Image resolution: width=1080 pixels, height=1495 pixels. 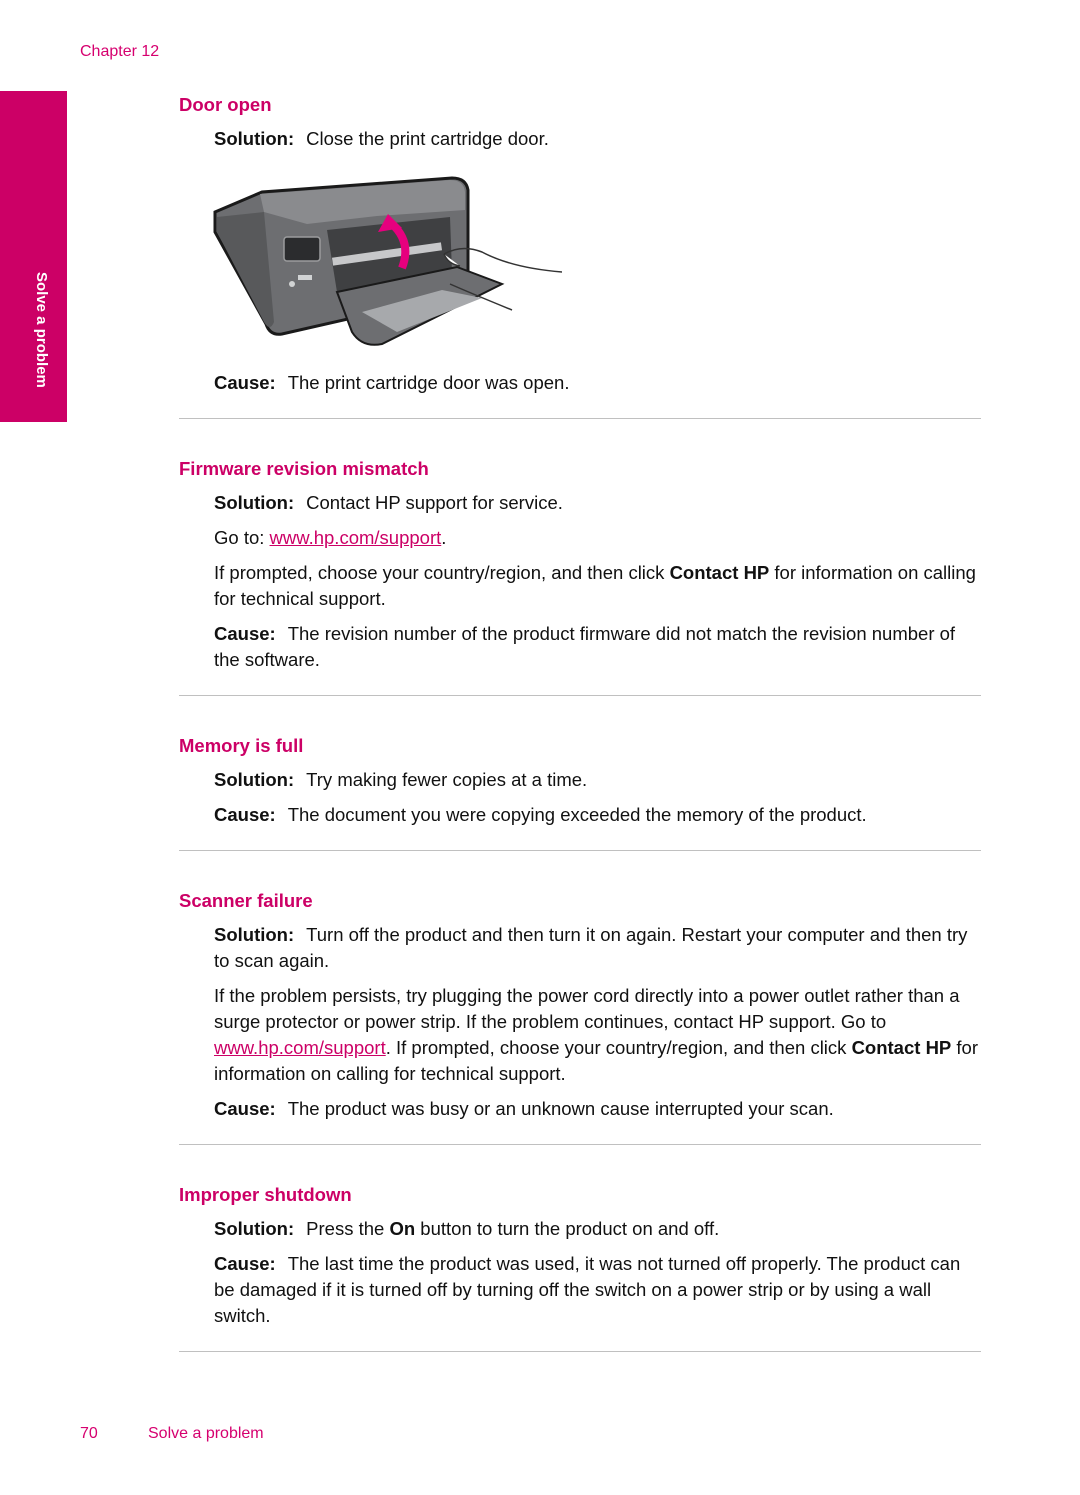 I want to click on section-title: Firmware revision mismatch, so click(x=304, y=468).